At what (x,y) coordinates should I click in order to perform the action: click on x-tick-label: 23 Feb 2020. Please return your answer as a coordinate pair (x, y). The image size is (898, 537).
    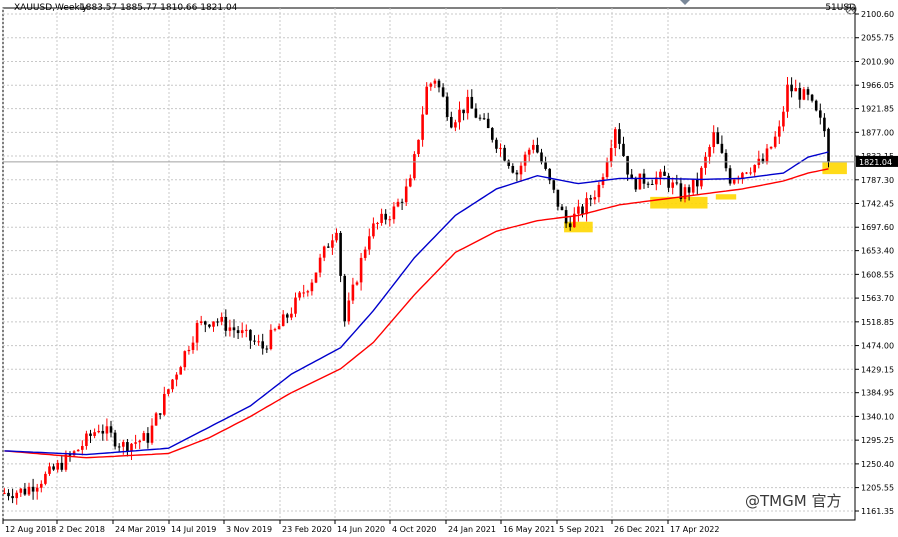
    Looking at the image, I should click on (307, 529).